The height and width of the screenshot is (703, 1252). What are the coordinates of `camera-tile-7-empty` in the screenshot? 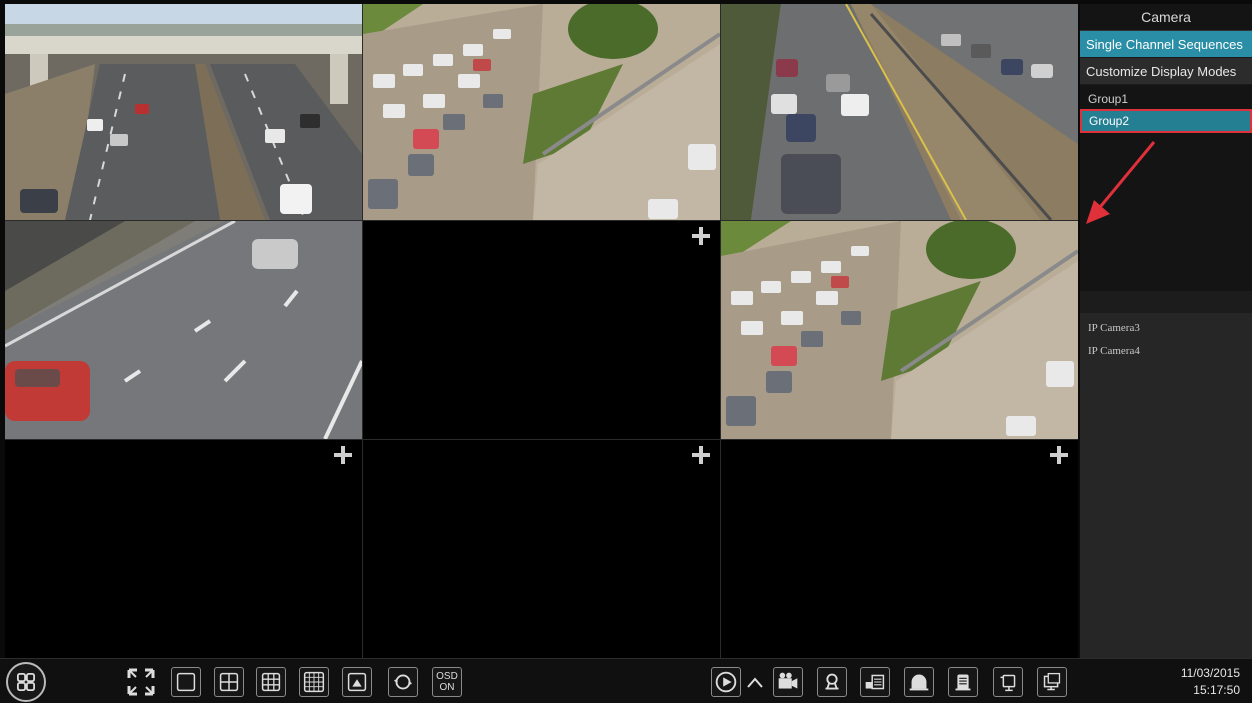 It's located at (183, 549).